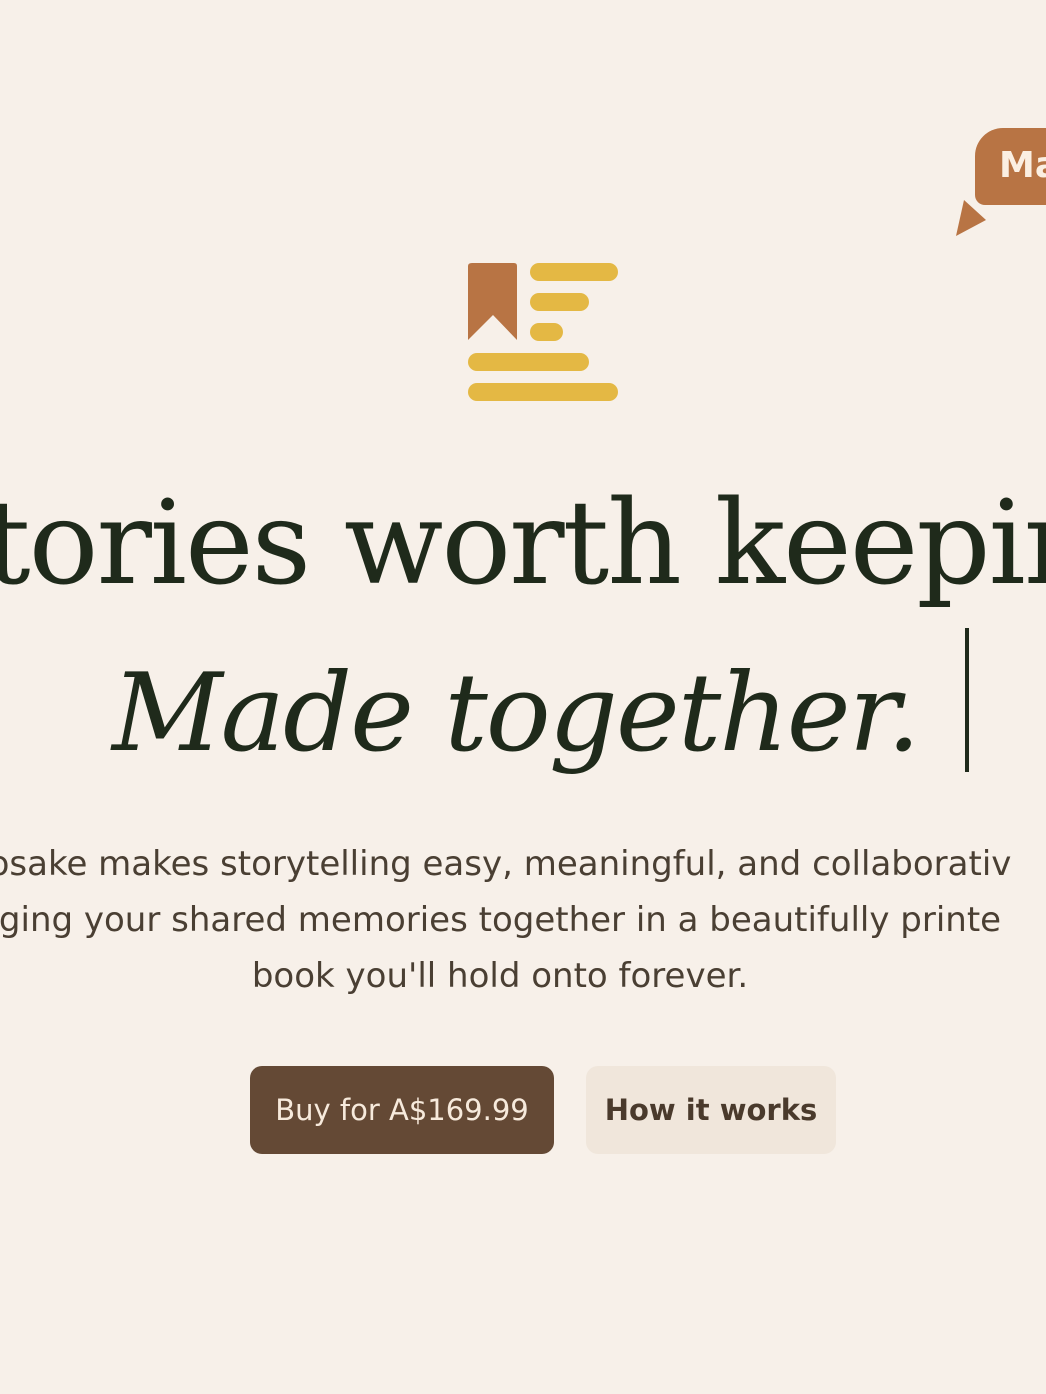 This screenshot has width=1046, height=1394. Describe the element at coordinates (1022, 165) in the screenshot. I see `speech-bubble-text: Ma` at that location.